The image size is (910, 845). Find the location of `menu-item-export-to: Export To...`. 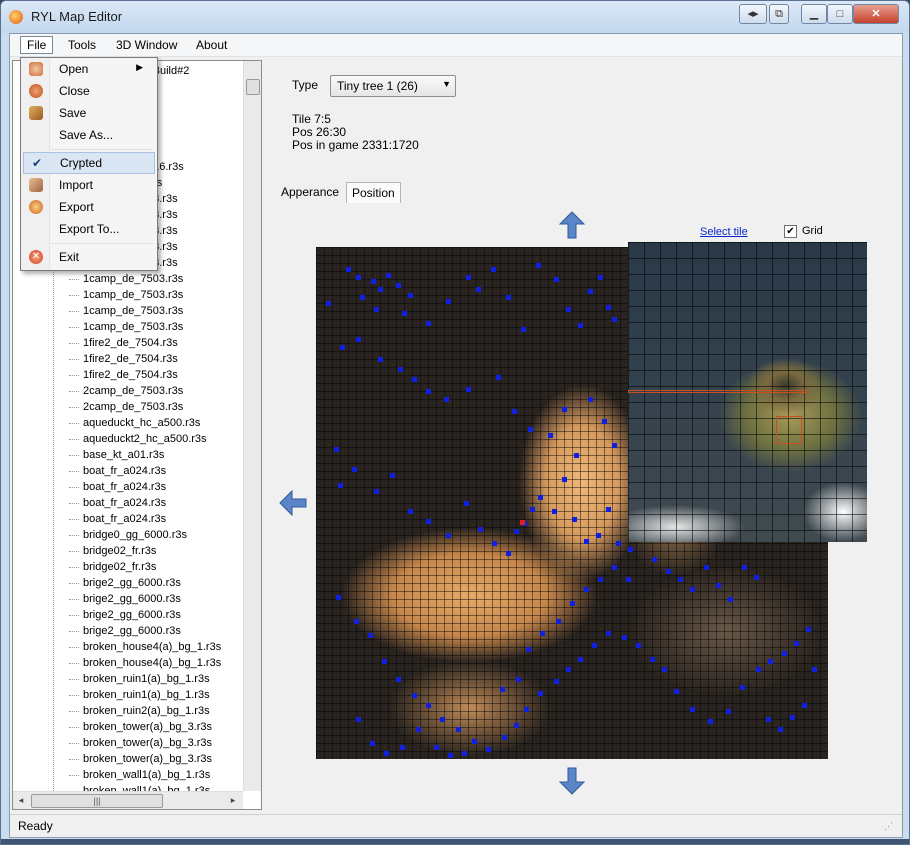

menu-item-export-to: Export To... is located at coordinates (88, 229).